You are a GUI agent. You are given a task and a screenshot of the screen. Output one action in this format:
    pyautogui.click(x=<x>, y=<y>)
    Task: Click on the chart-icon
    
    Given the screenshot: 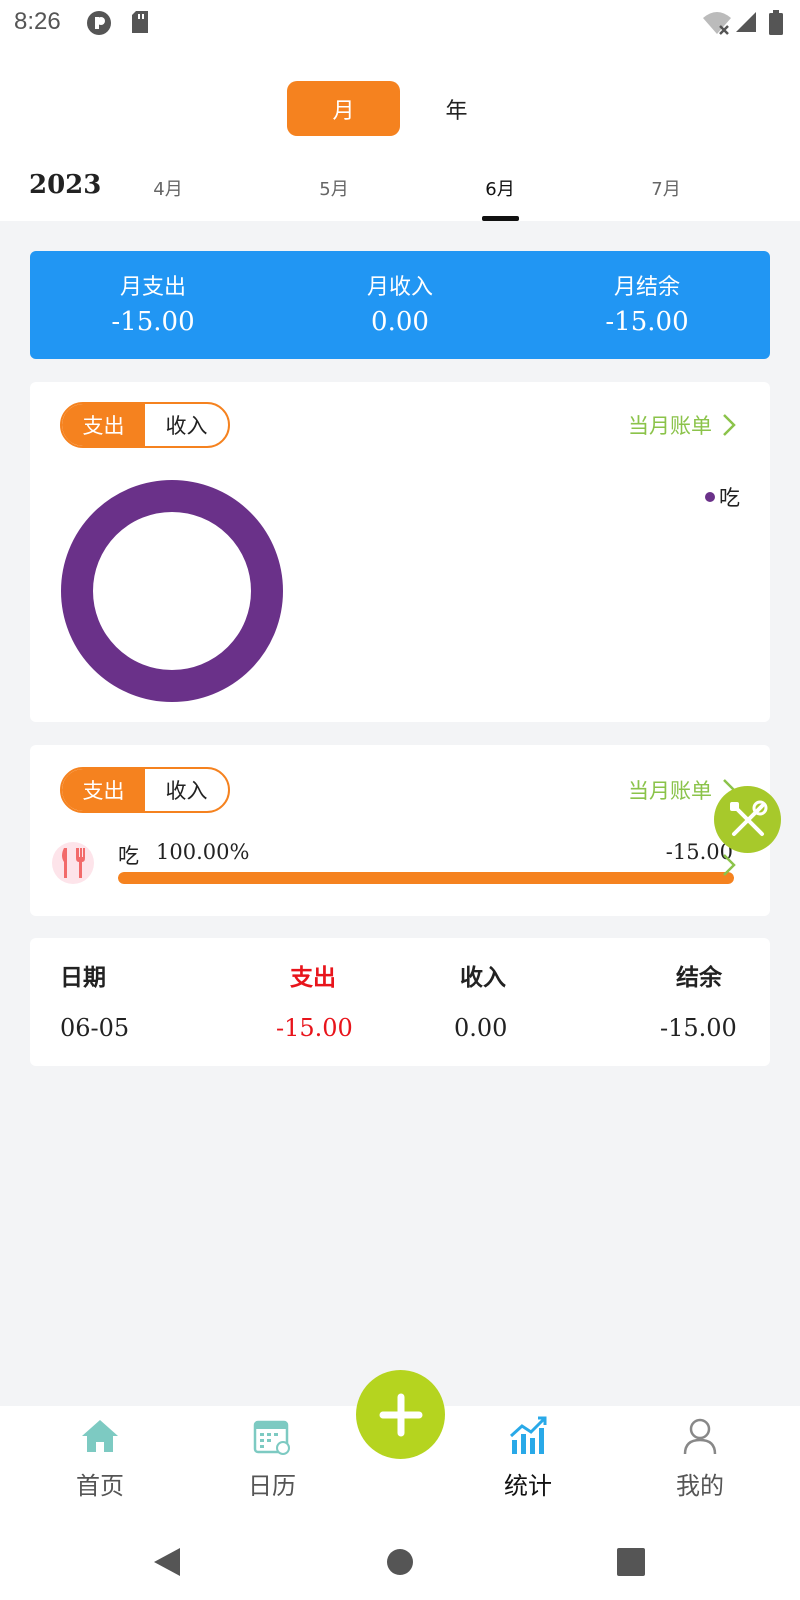 What is the action you would take?
    pyautogui.click(x=528, y=1435)
    